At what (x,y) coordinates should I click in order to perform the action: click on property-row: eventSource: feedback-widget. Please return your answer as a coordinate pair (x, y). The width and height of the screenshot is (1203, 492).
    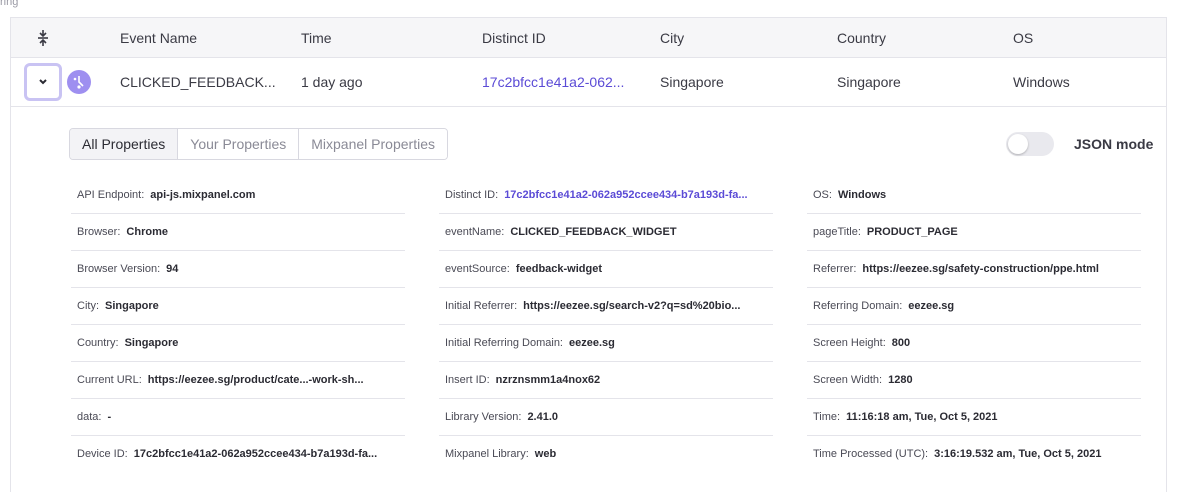
    Looking at the image, I should click on (606, 269).